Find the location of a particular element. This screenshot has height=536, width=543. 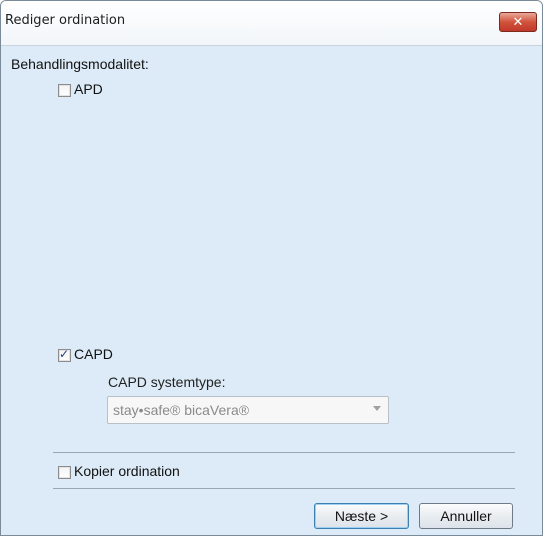

capd-checkbox is located at coordinates (64, 354).